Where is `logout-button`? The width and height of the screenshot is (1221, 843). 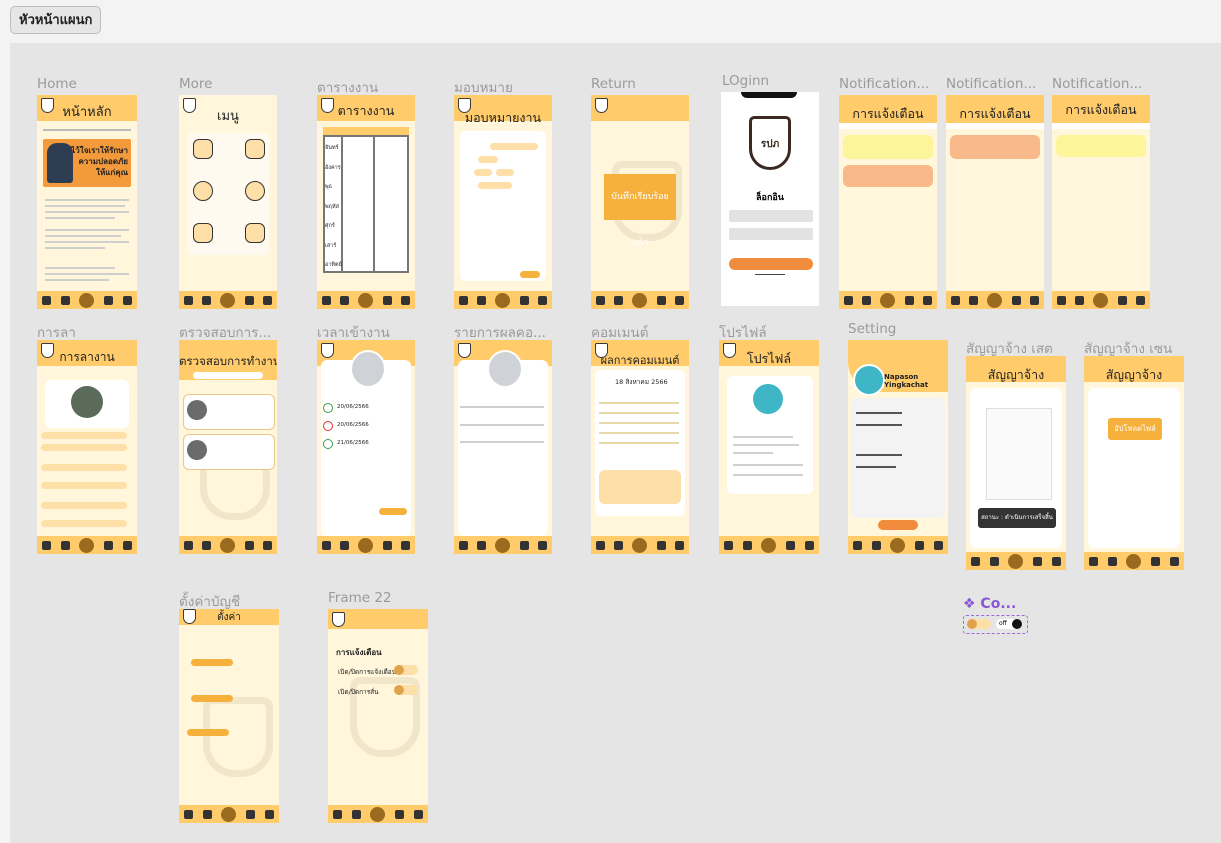
logout-button is located at coordinates (898, 525).